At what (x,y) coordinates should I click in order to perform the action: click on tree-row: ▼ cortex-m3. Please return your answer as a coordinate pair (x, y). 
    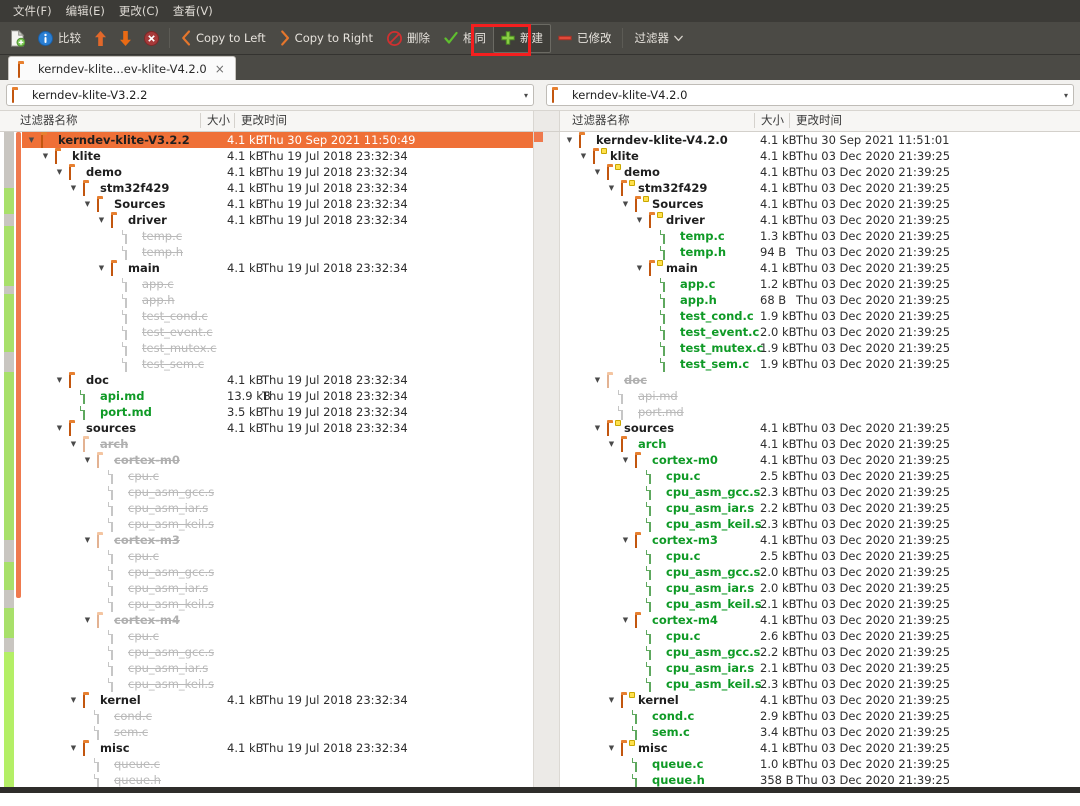
    Looking at the image, I should click on (277, 540).